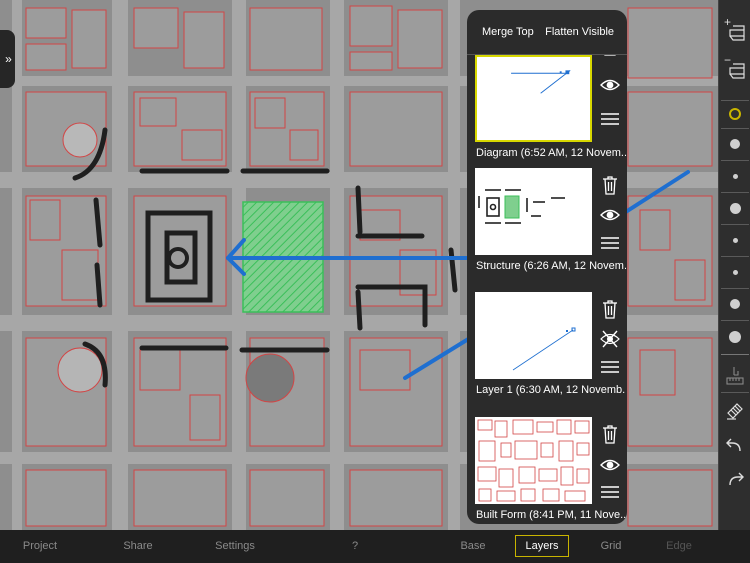  I want to click on tab-share: Share, so click(138, 546).